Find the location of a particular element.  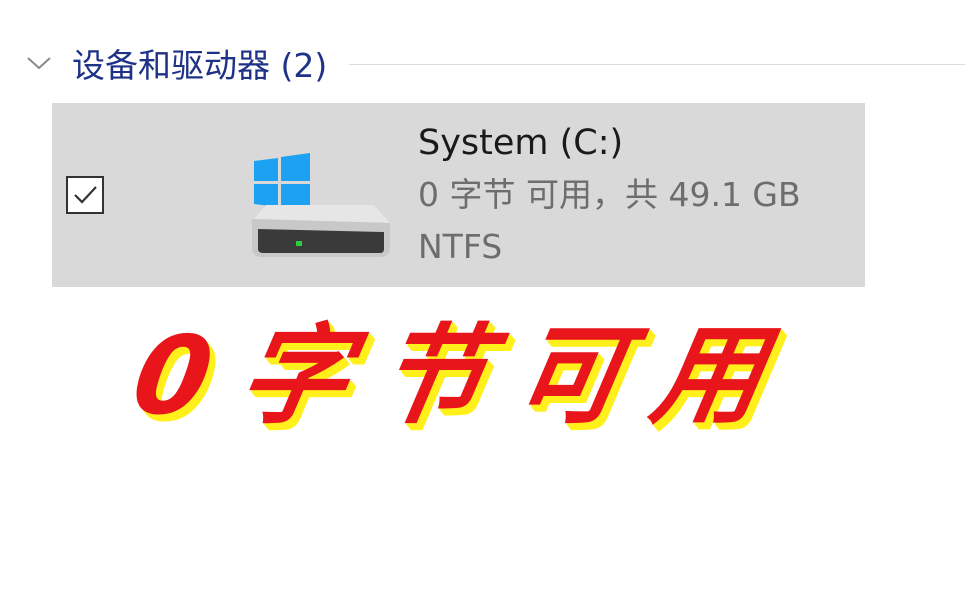

checkmark-icon is located at coordinates (85, 195).